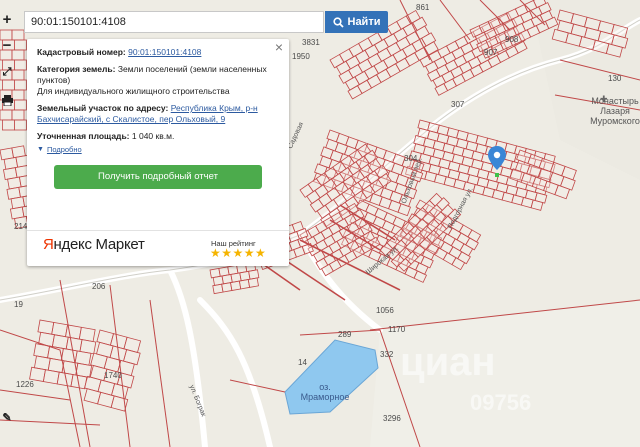 The height and width of the screenshot is (447, 640). What do you see at coordinates (40, 149) in the screenshot?
I see `chevron-down-icon: ▼` at bounding box center [40, 149].